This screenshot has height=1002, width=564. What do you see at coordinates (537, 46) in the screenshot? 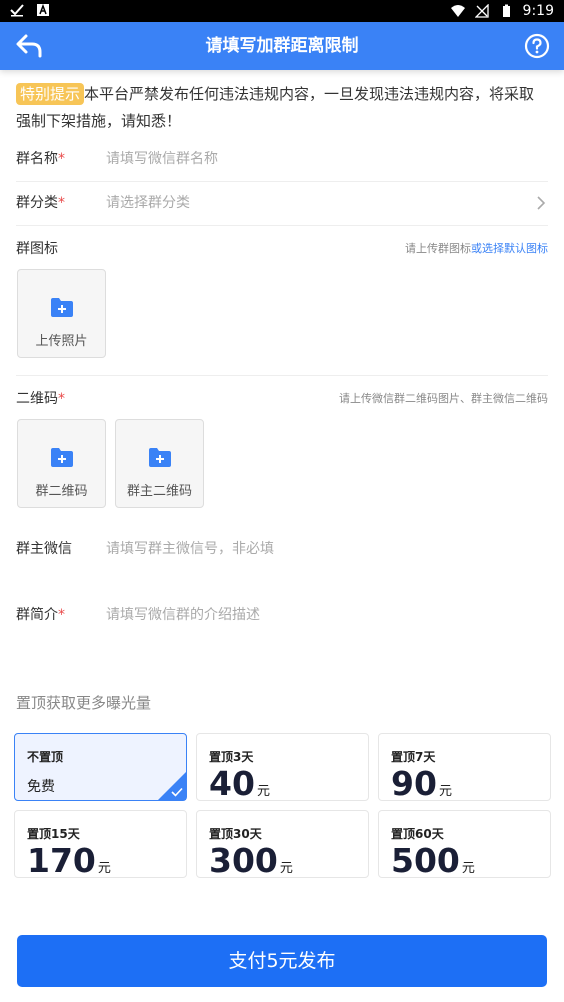
I see `help-icon` at bounding box center [537, 46].